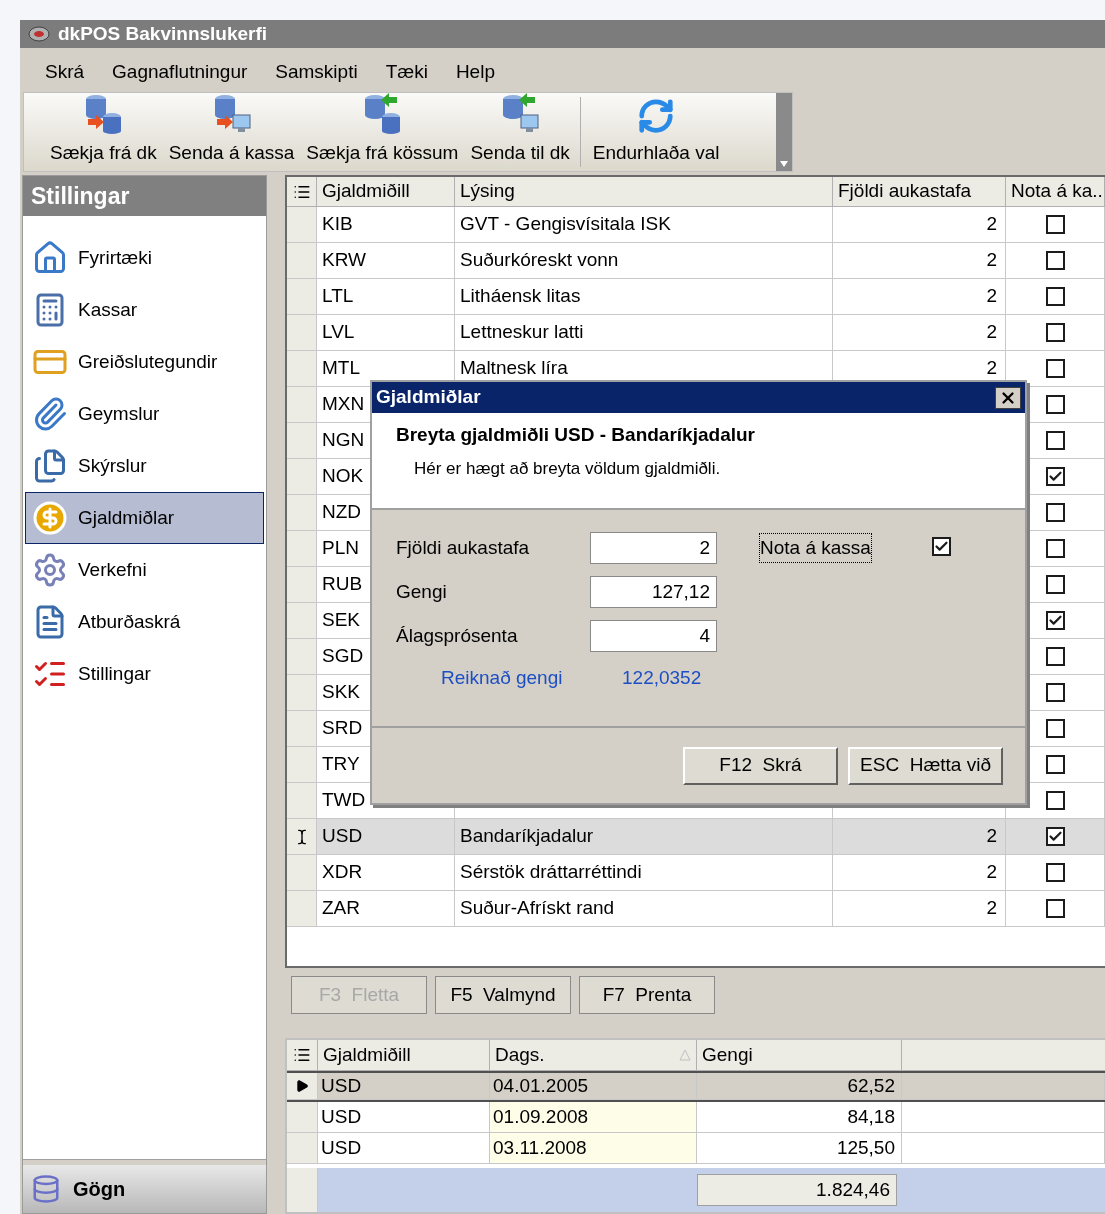  I want to click on documents-icon, so click(50, 466).